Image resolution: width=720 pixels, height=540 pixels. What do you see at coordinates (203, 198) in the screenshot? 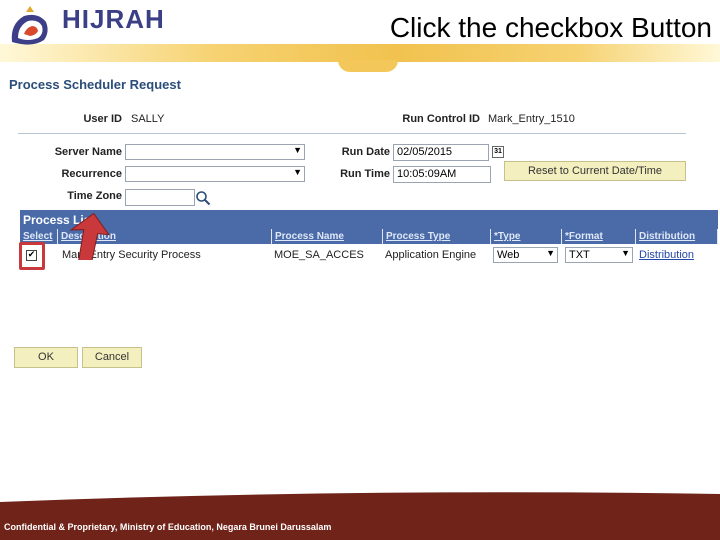
I see `search-icon` at bounding box center [203, 198].